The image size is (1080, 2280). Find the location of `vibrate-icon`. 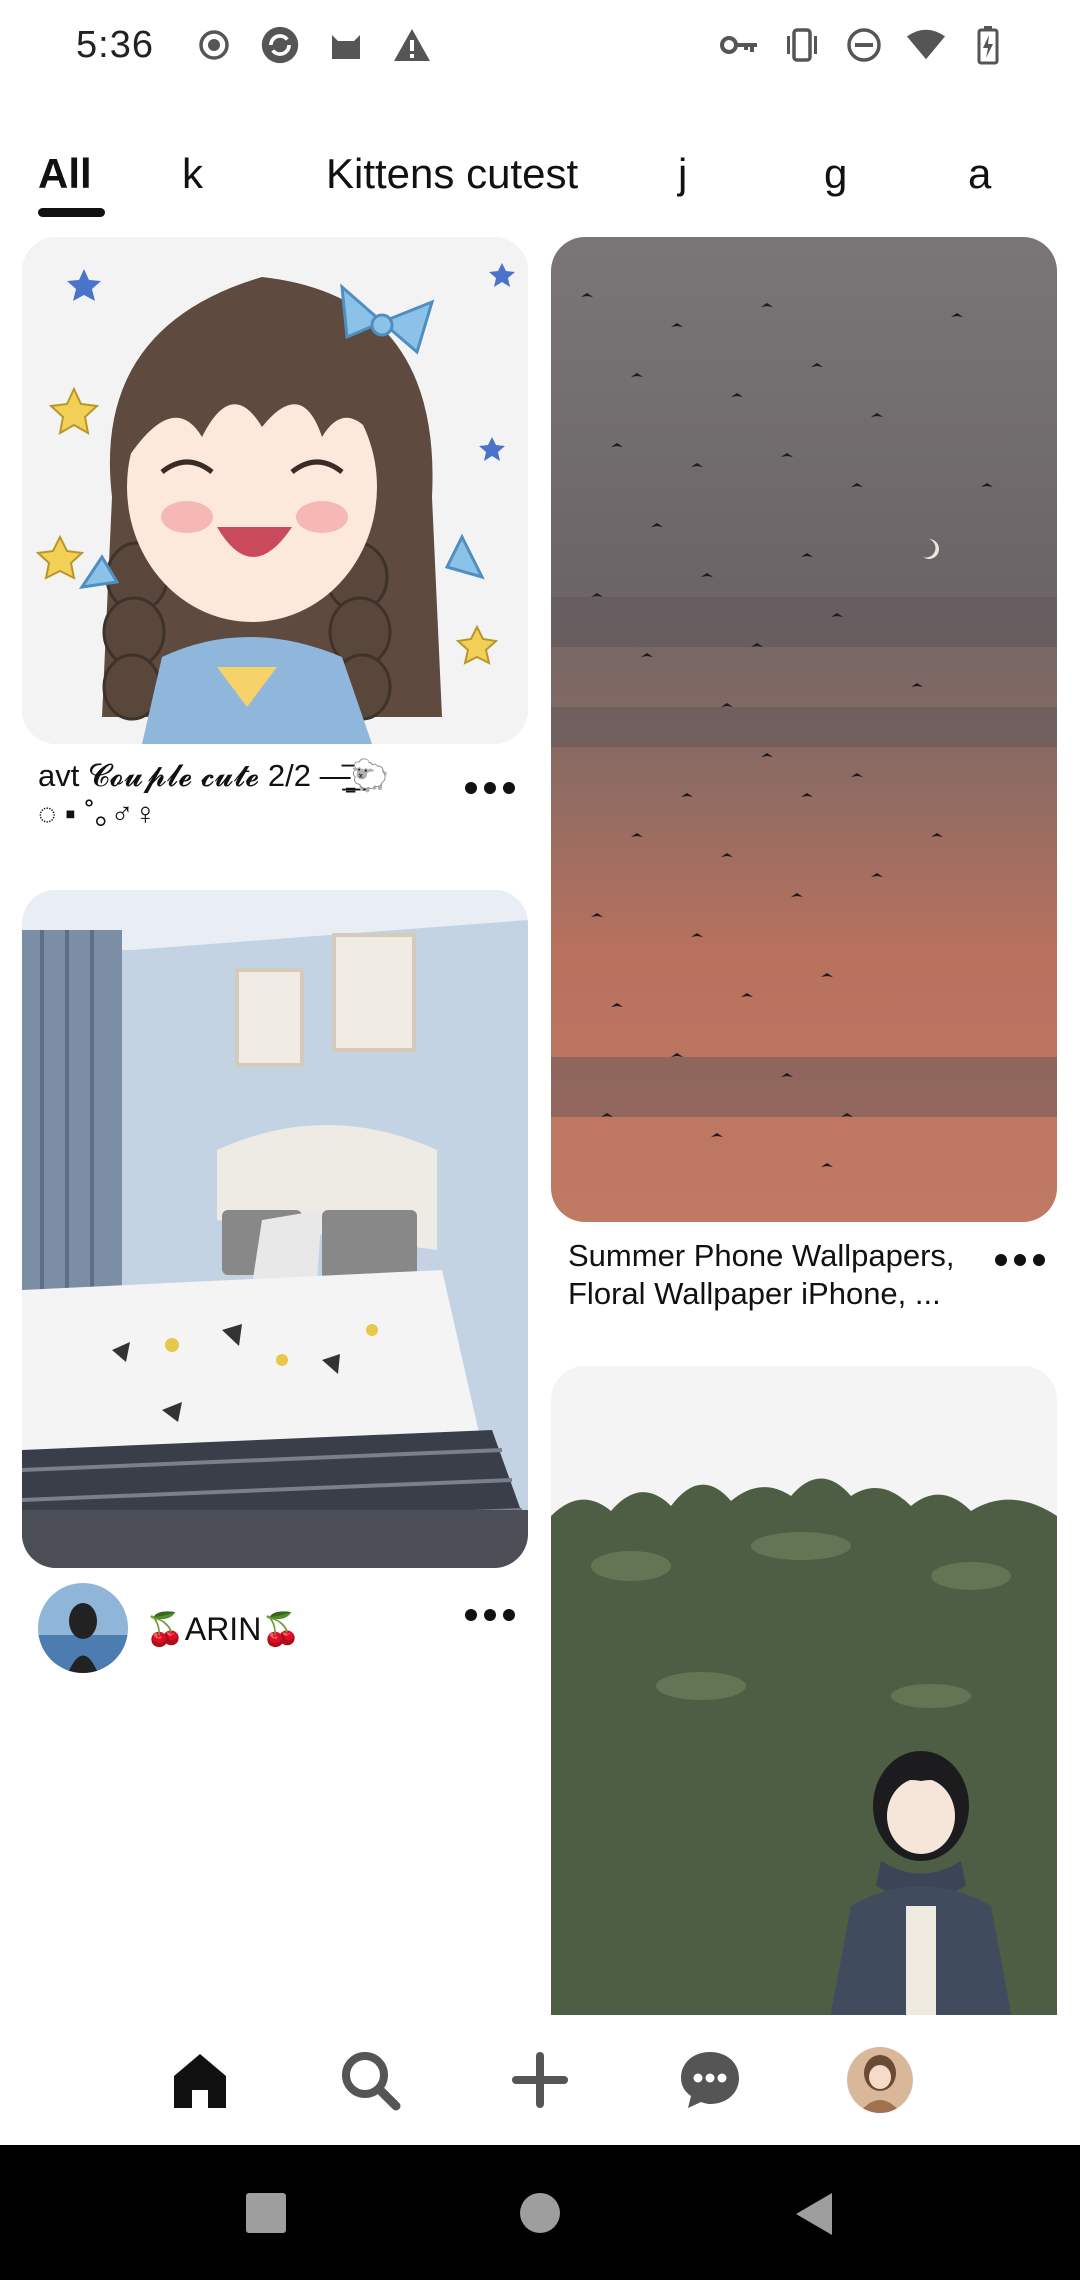

vibrate-icon is located at coordinates (802, 45).